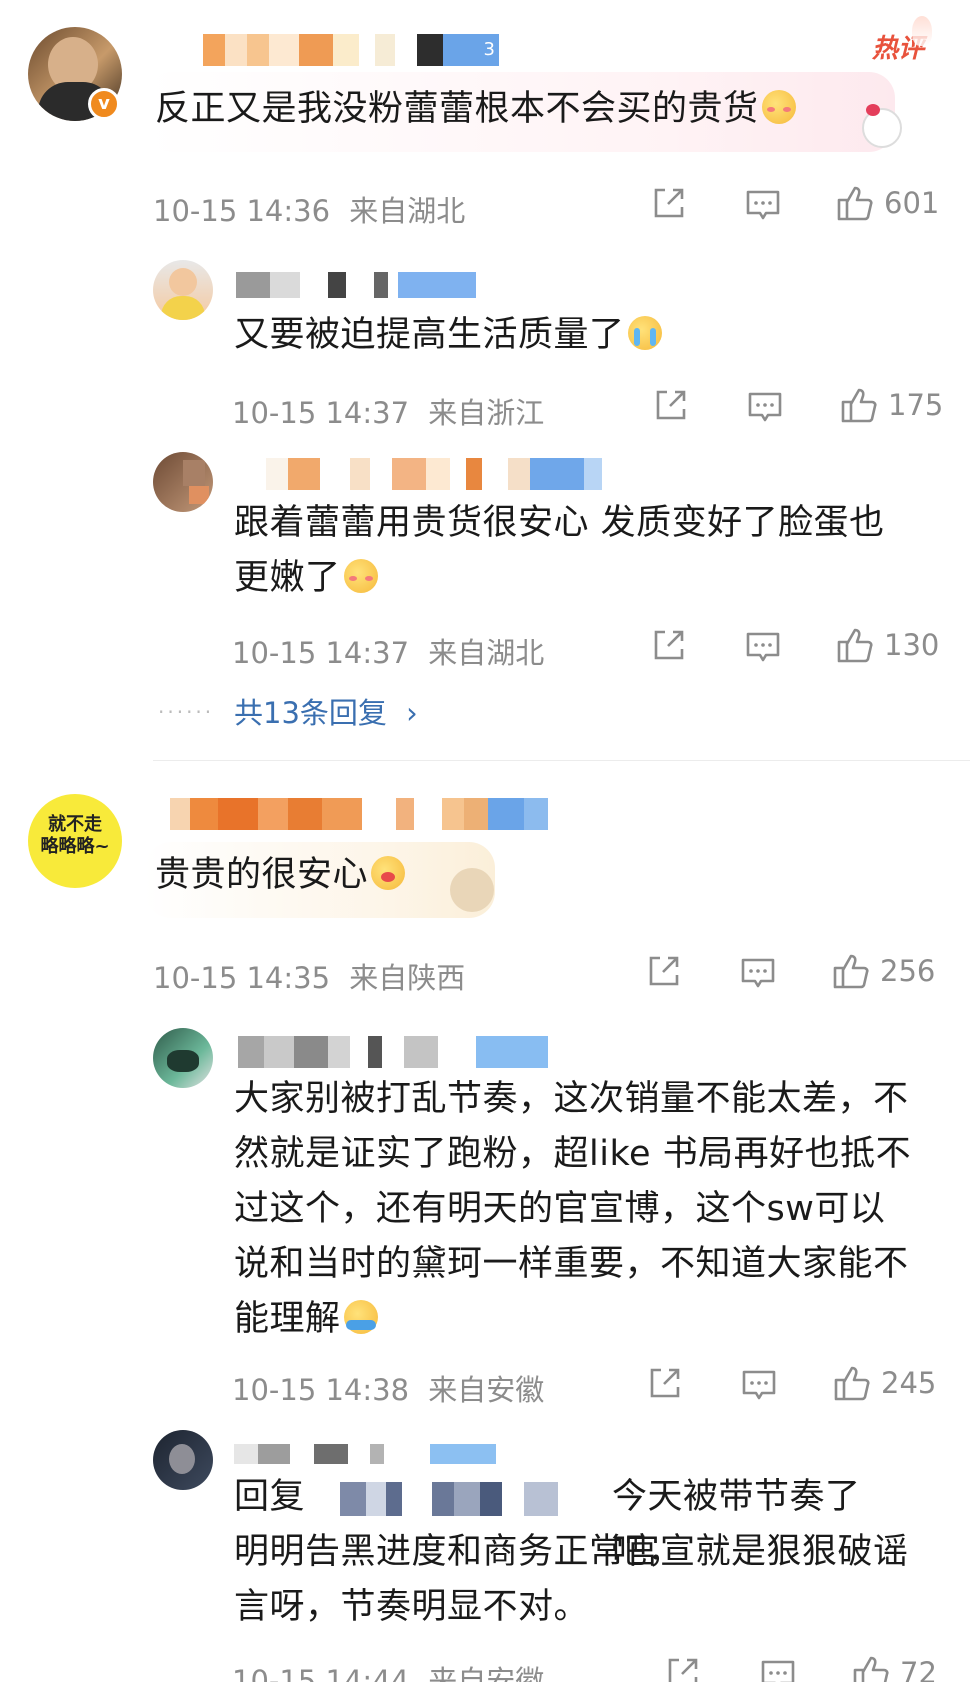 This screenshot has width=970, height=1682. I want to click on reply-text: 又要被迫提高生活质量了, so click(448, 335).